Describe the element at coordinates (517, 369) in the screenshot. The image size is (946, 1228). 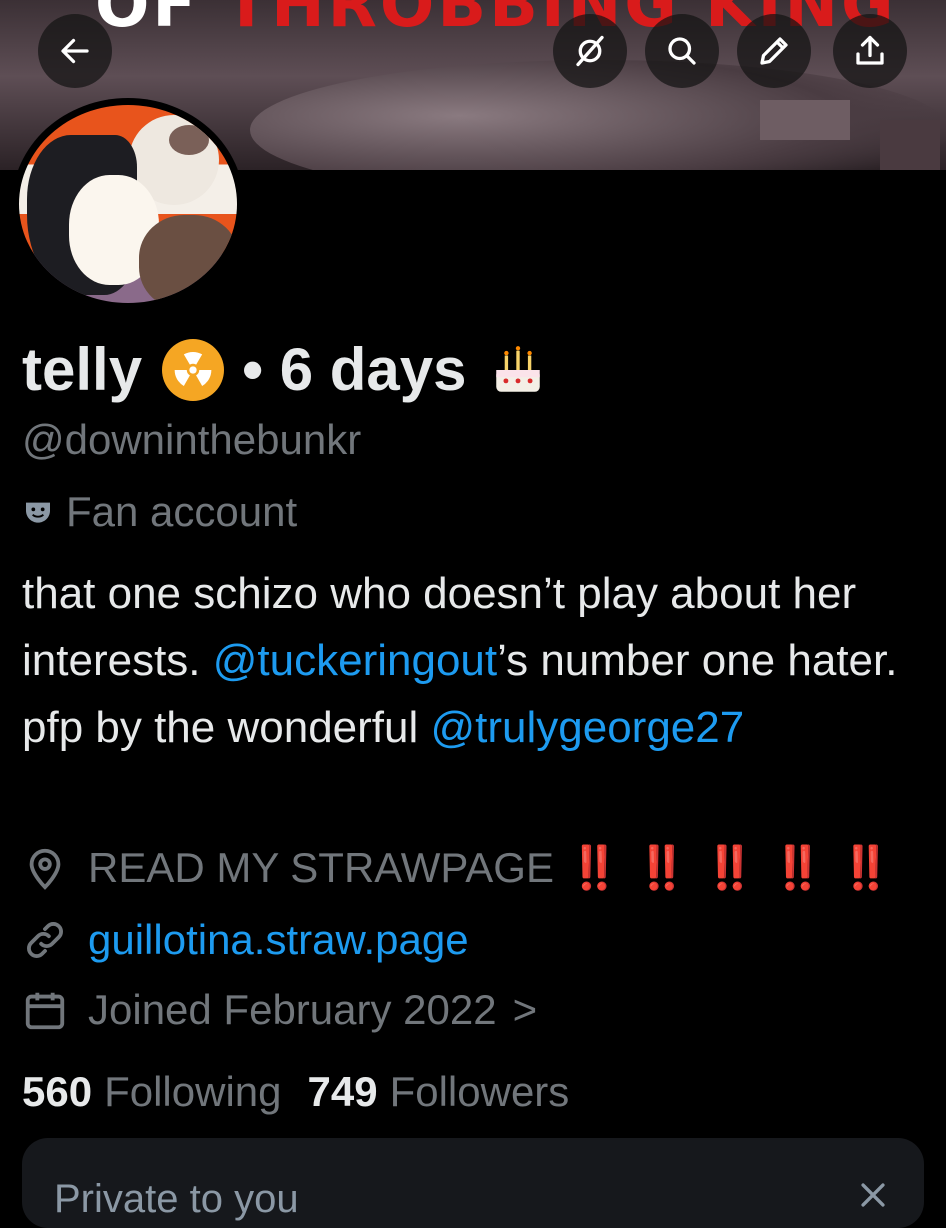
I see `birthday-cake-emoji` at that location.